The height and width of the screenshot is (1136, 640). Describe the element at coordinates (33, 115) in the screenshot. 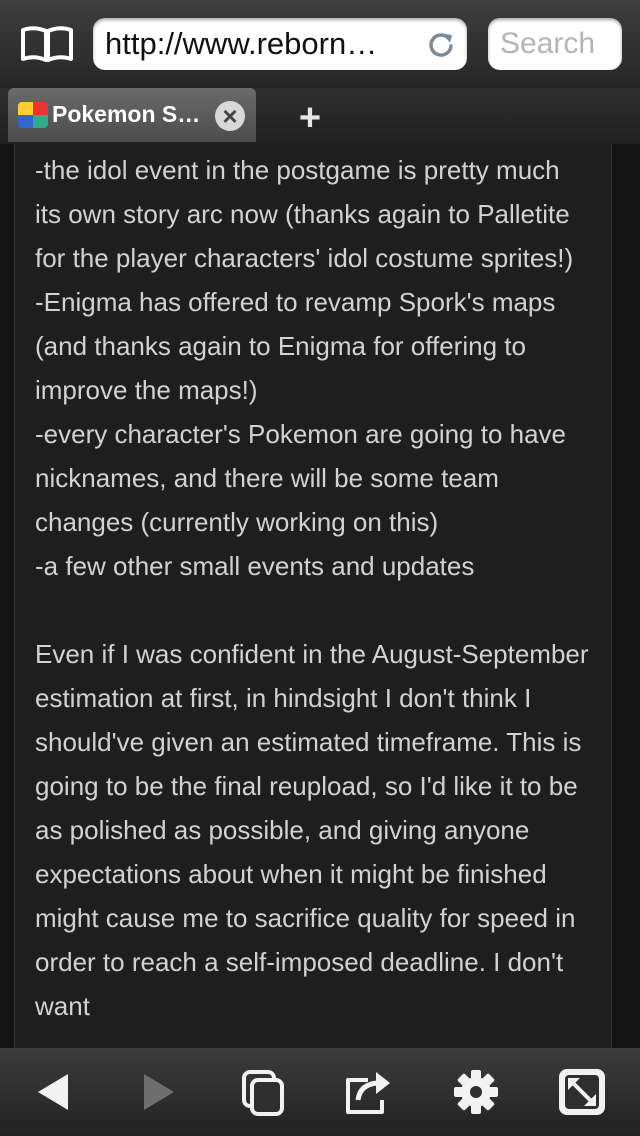

I see `favicon-icon` at that location.